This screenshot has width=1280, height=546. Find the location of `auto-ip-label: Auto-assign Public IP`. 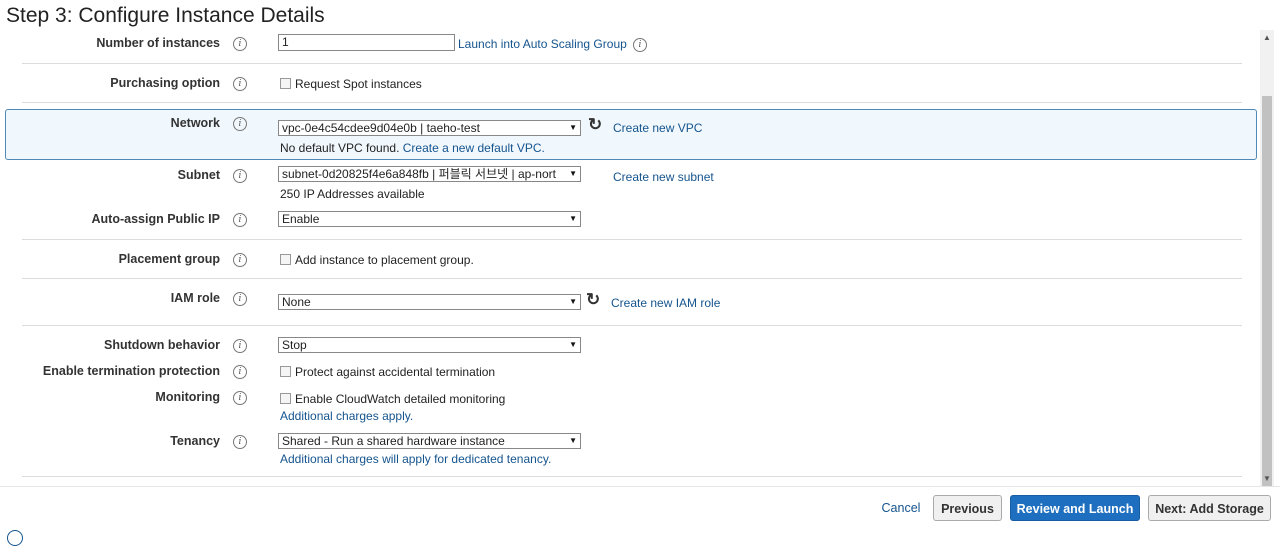

auto-ip-label: Auto-assign Public IP is located at coordinates (156, 219).